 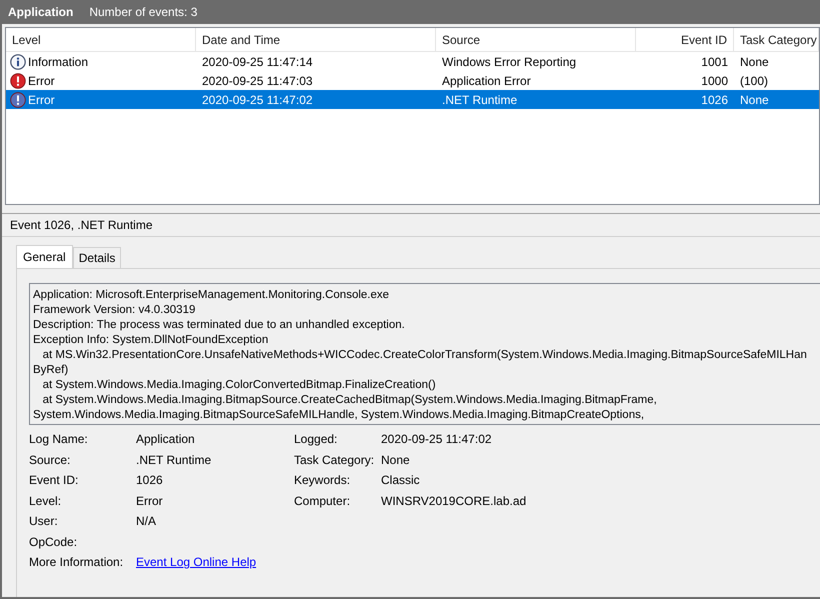 I want to click on column-header: Task Category, so click(x=776, y=39).